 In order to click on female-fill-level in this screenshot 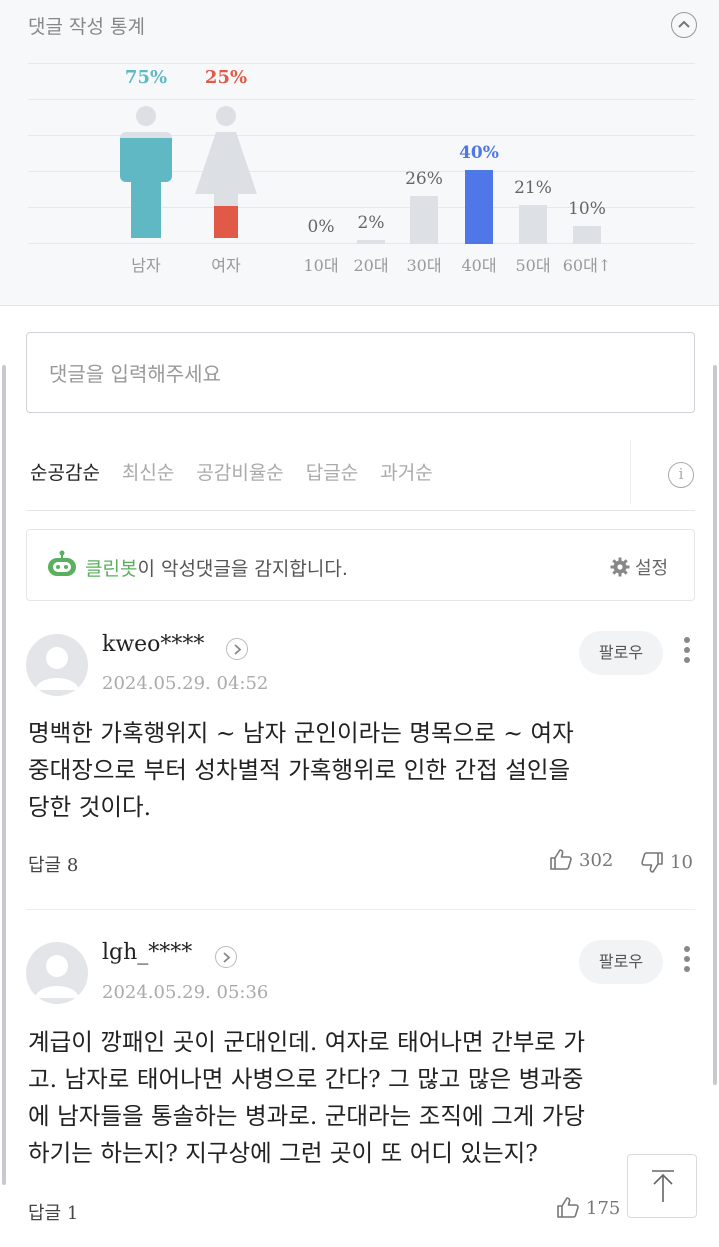, I will do `click(226, 222)`.